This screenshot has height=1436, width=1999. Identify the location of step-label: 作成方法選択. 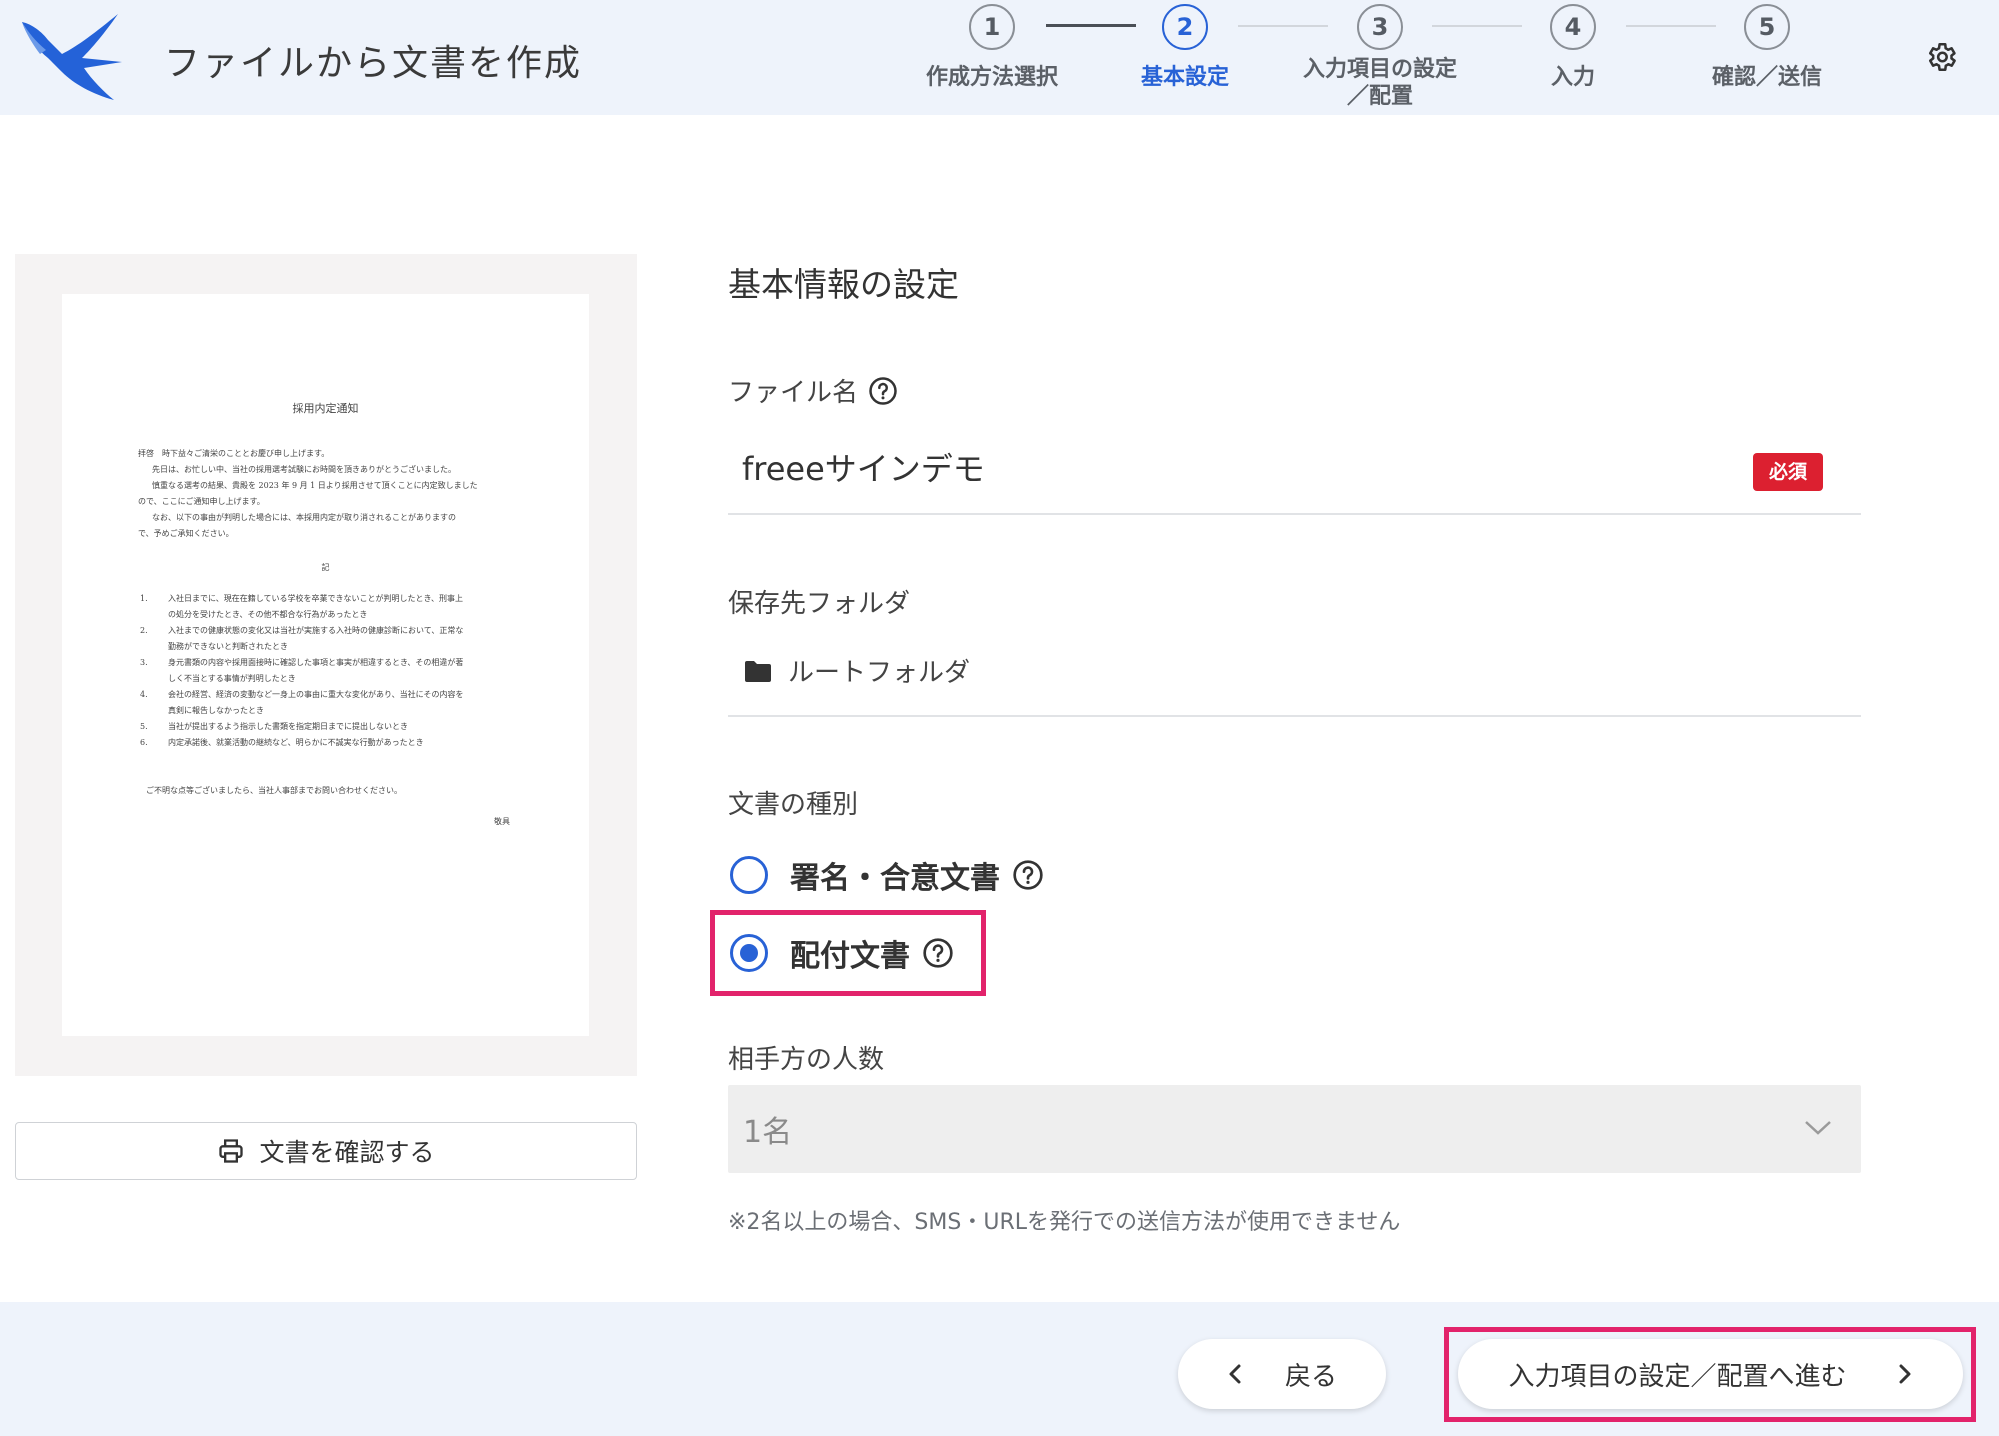
(991, 77).